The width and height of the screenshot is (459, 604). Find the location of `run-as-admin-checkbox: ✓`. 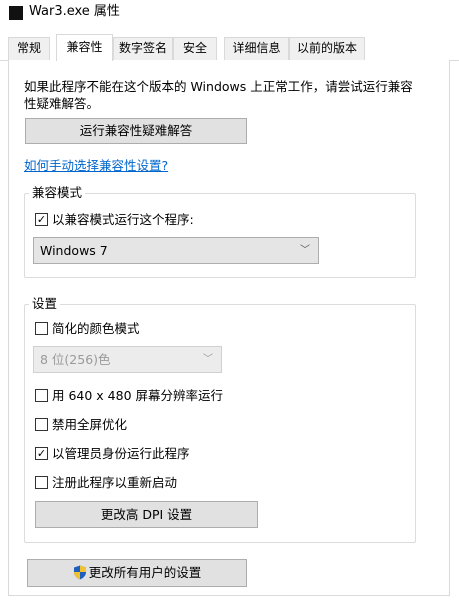

run-as-admin-checkbox: ✓ is located at coordinates (41, 453).